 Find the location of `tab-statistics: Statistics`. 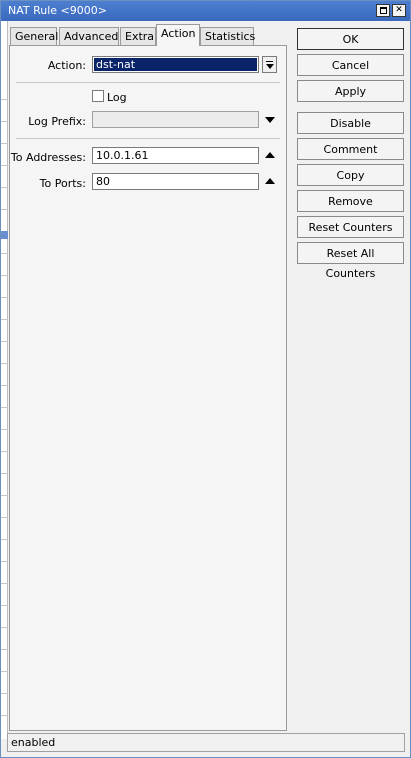

tab-statistics: Statistics is located at coordinates (228, 36).